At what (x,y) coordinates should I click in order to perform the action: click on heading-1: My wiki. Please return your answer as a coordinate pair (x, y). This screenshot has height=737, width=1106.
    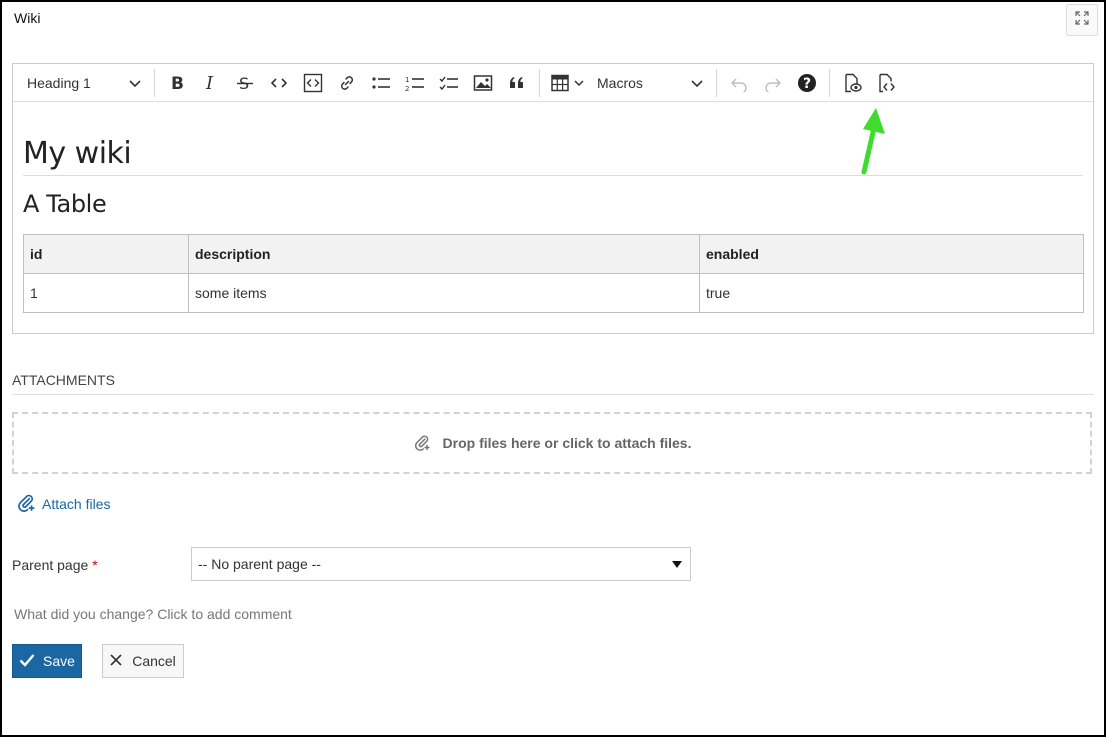
    Looking at the image, I should click on (553, 156).